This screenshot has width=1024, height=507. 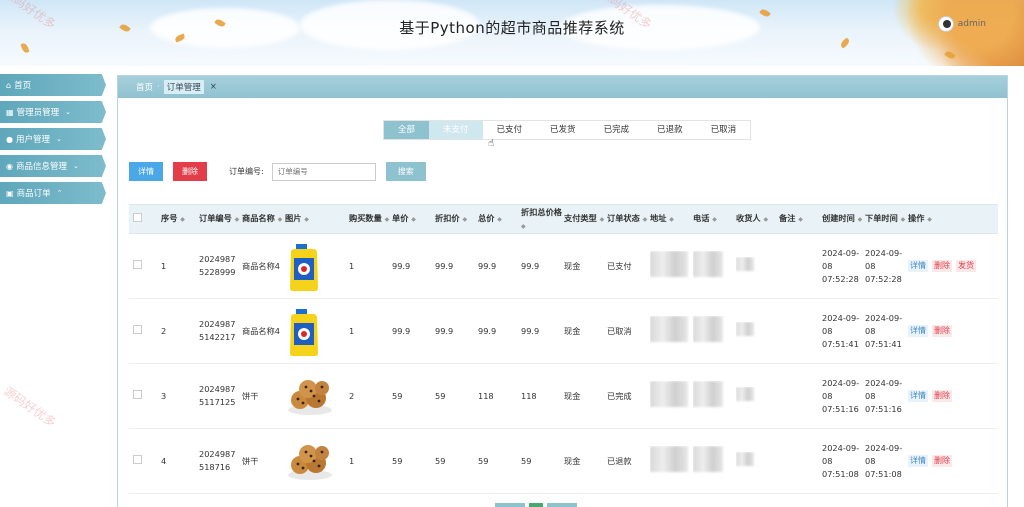 What do you see at coordinates (572, 330) in the screenshot?
I see `row-pay-type: 现金` at bounding box center [572, 330].